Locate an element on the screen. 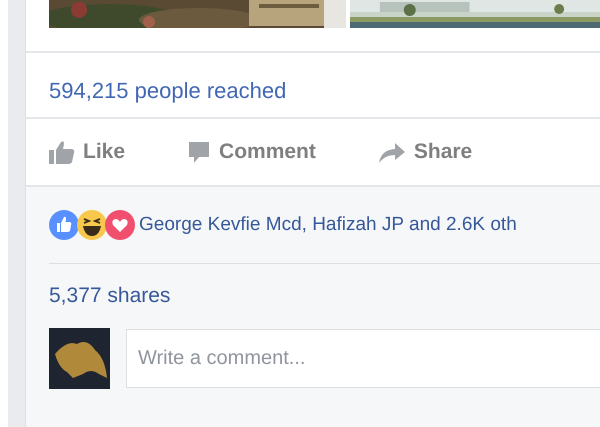 The height and width of the screenshot is (427, 600). reactions-summary: George Kevfie Mcd, Hafizah JP and 2.6K oth is located at coordinates (328, 225).